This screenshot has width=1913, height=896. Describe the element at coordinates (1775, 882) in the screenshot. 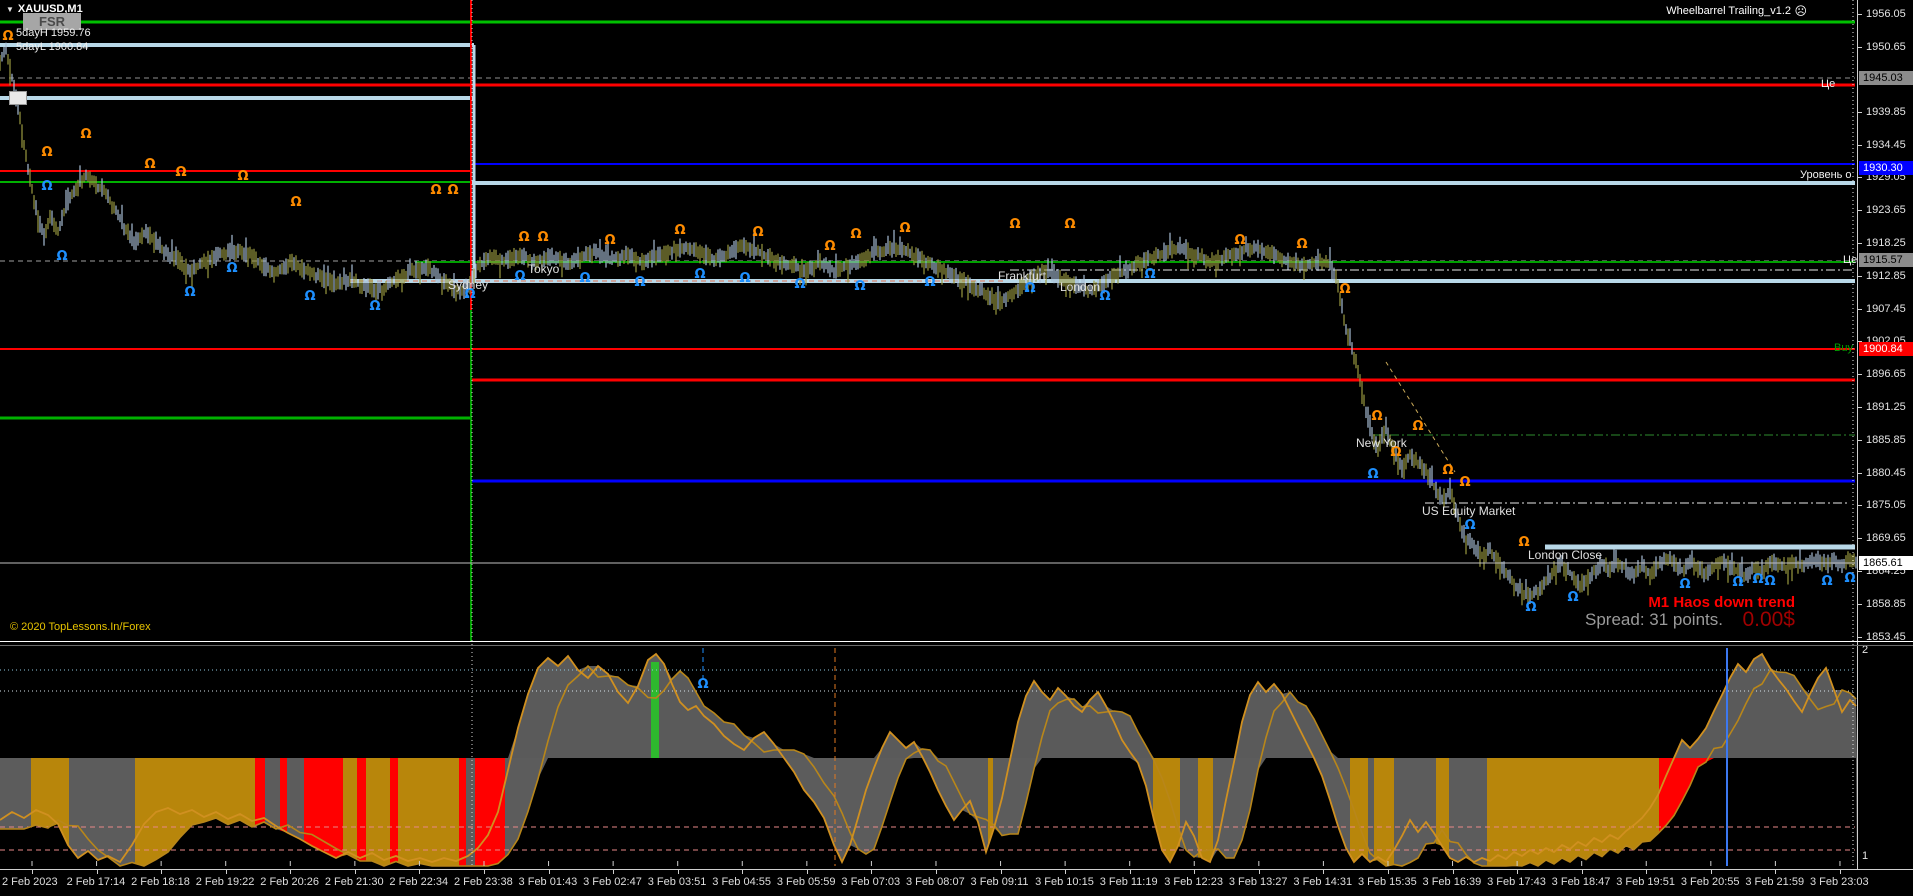

I see `time-tick-label: 3 Feb 21:59` at that location.